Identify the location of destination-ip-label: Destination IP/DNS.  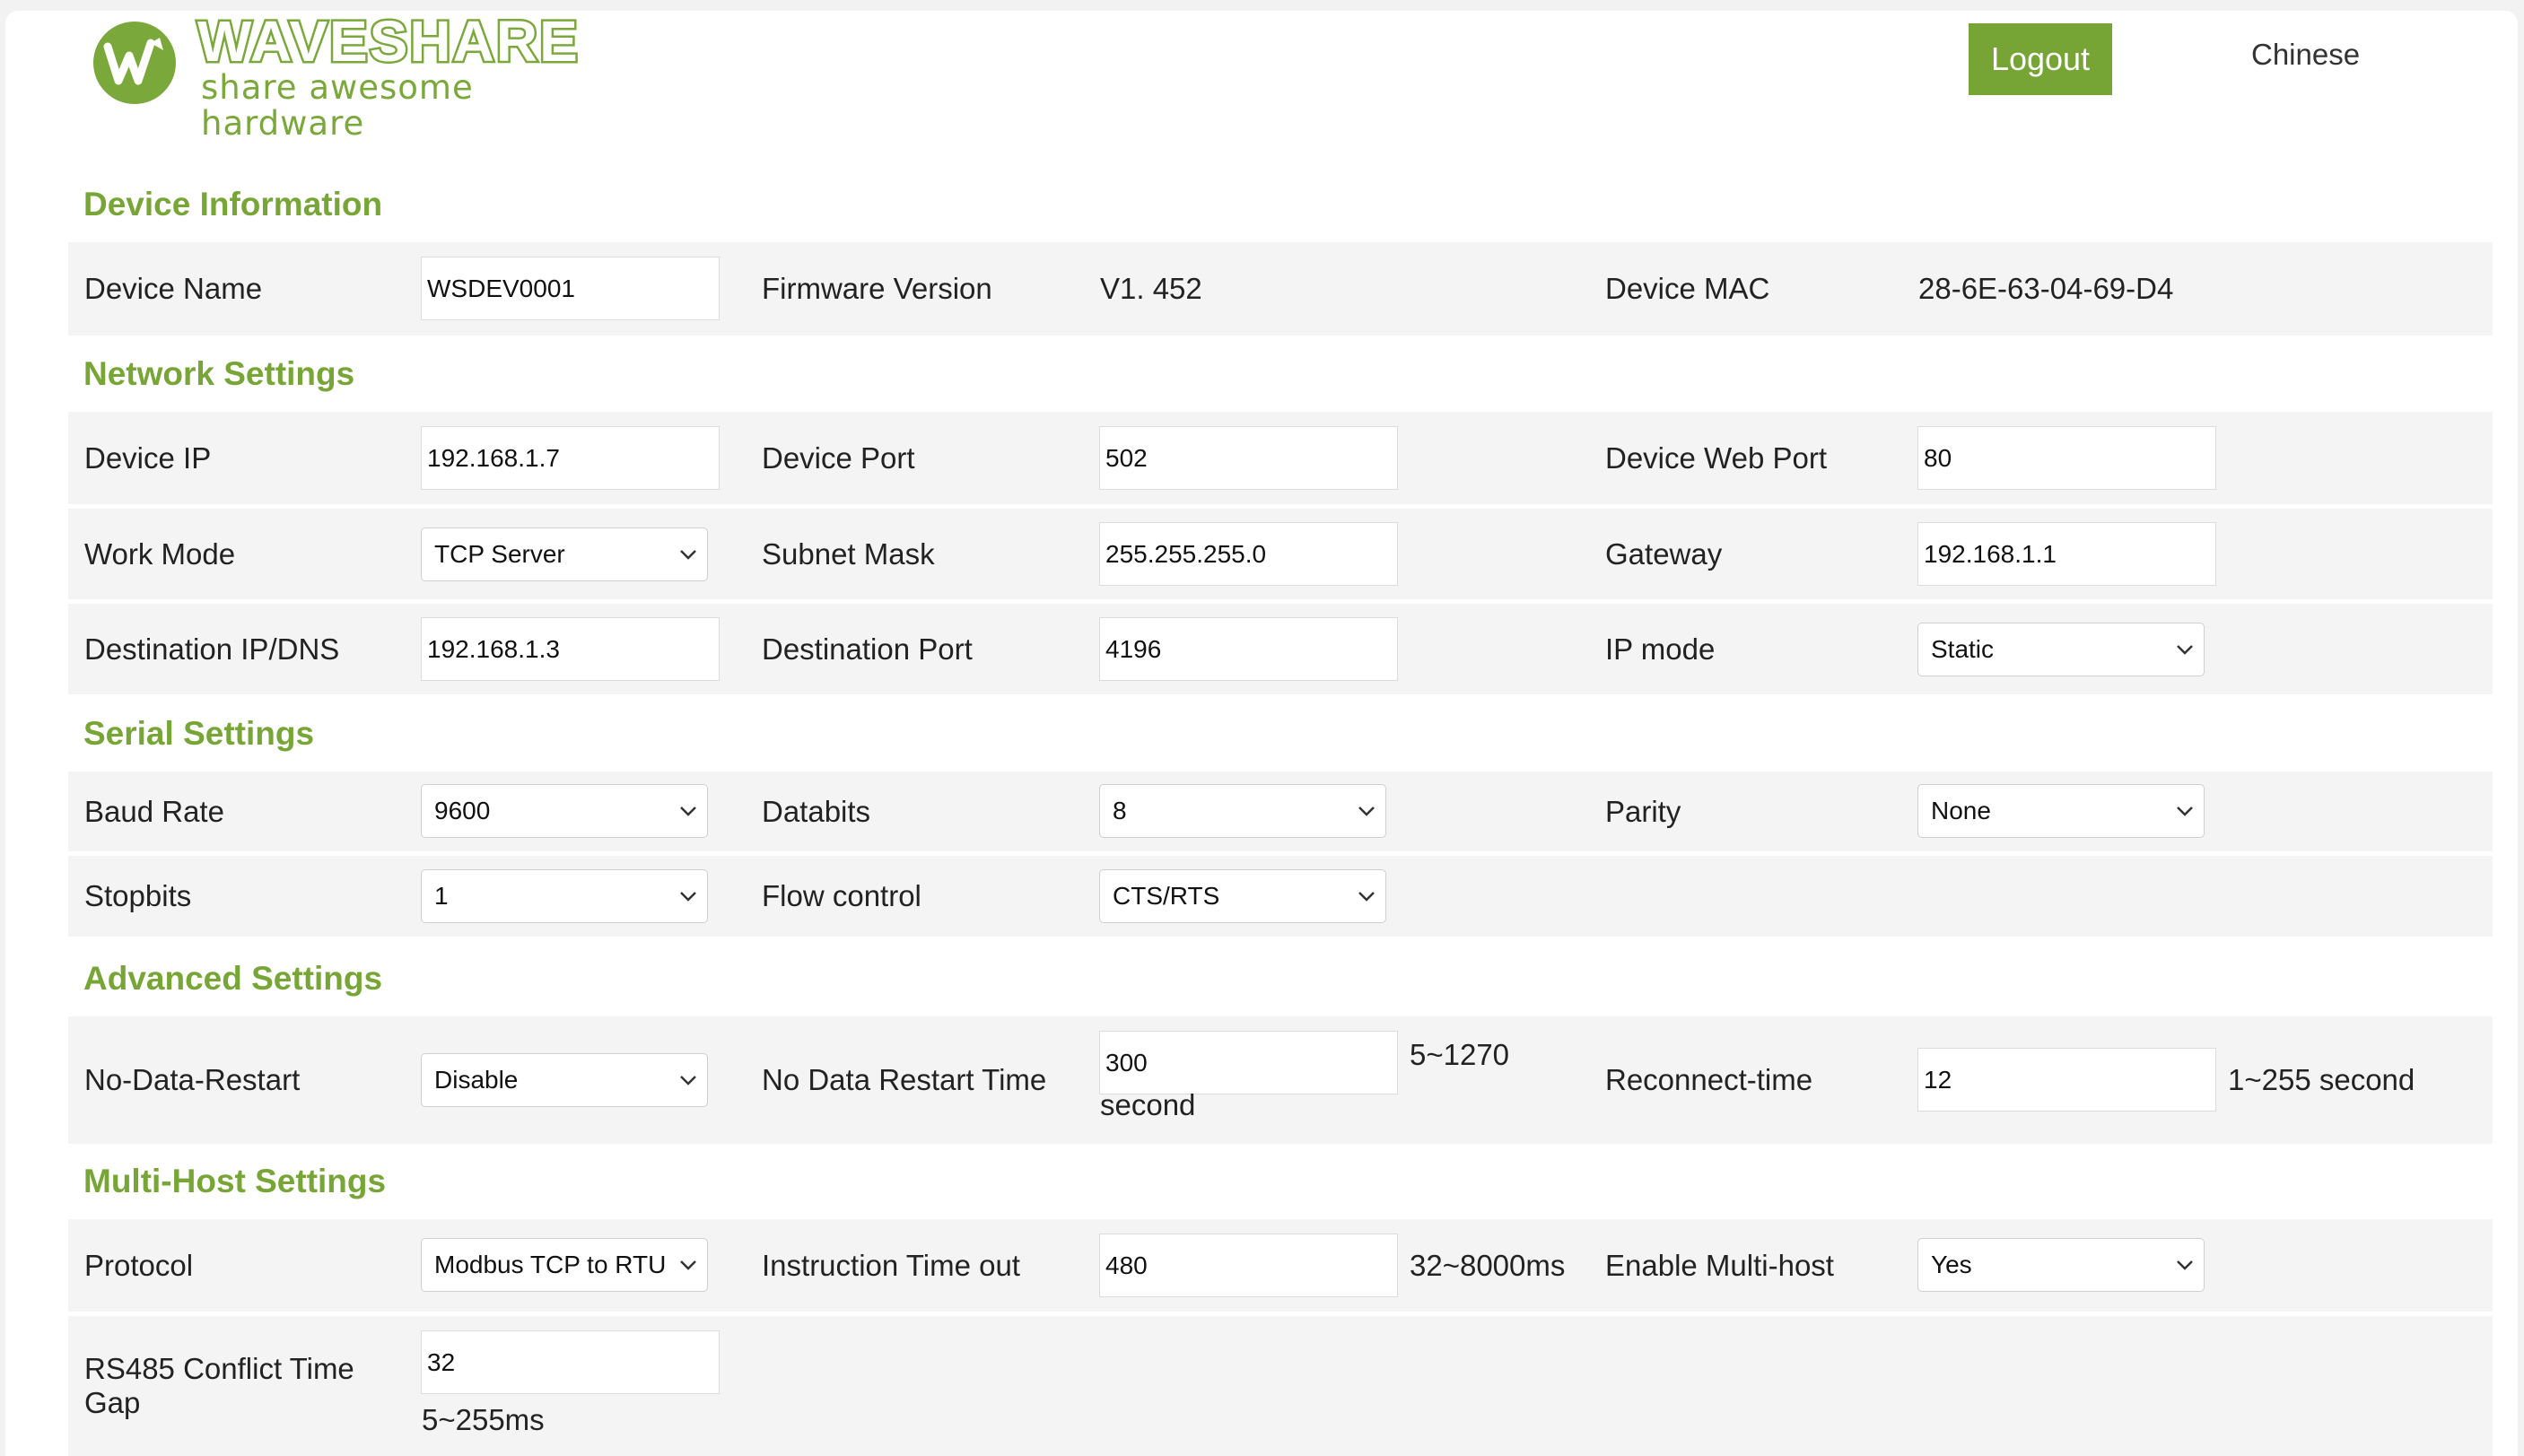
(212, 649).